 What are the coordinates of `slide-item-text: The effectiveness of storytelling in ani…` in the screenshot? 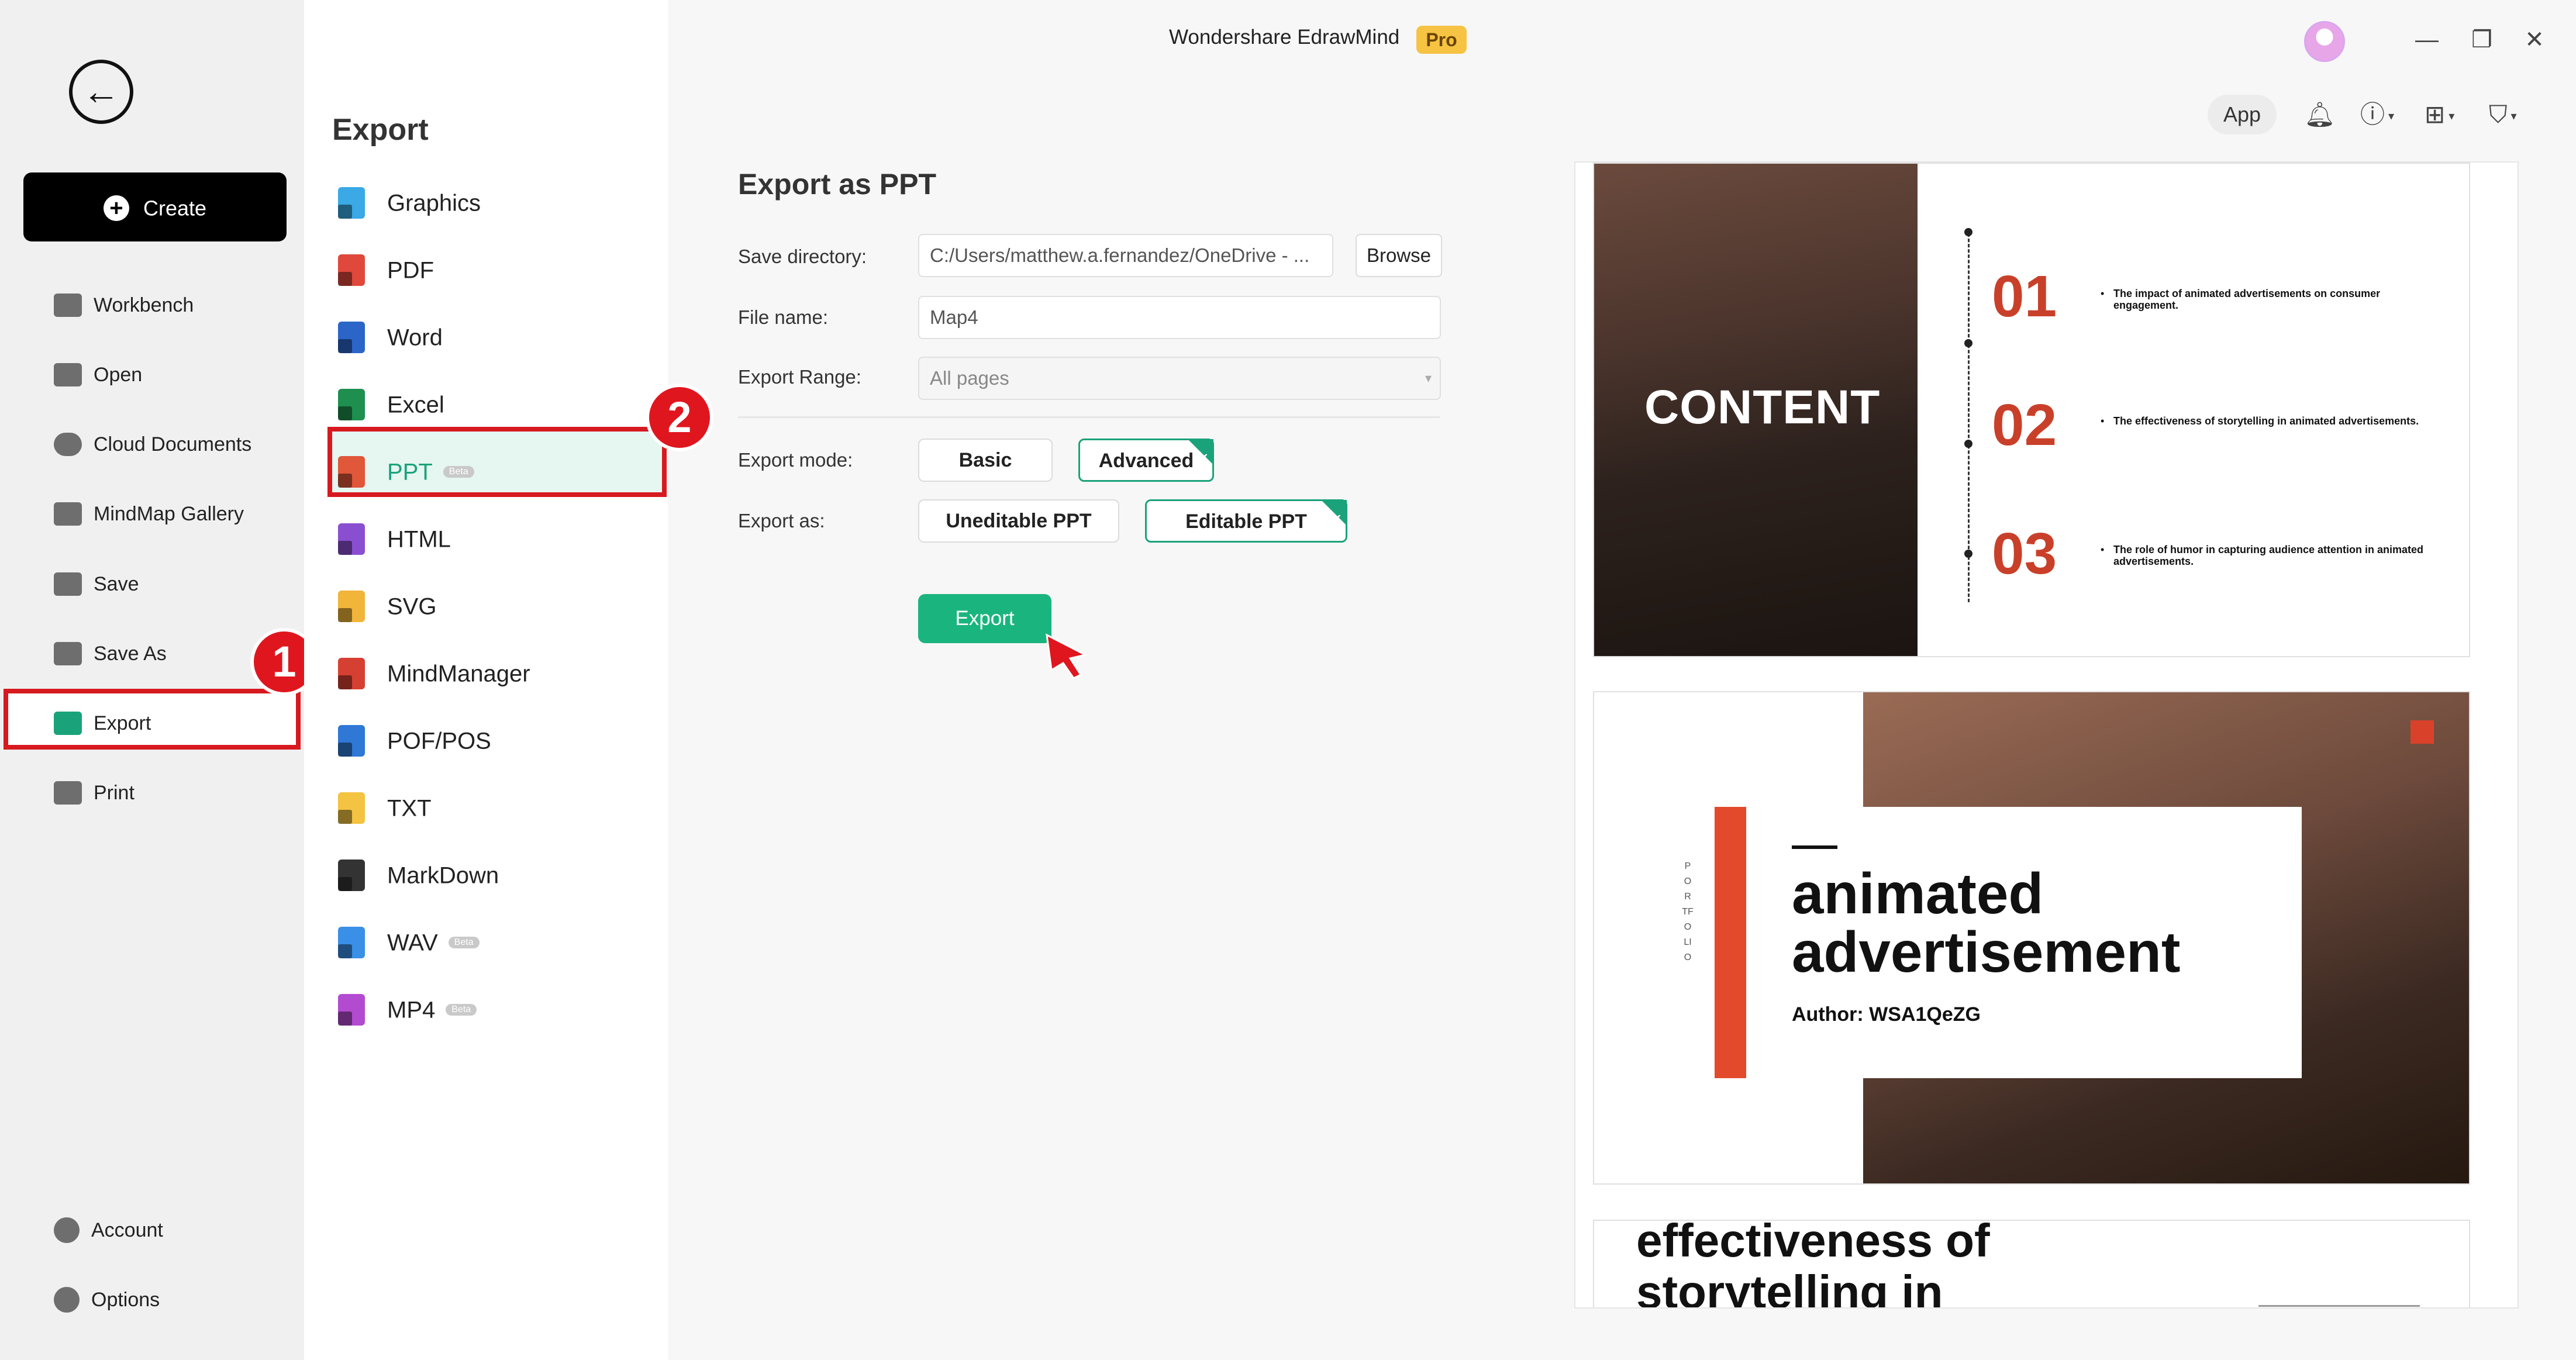 It's located at (2266, 421).